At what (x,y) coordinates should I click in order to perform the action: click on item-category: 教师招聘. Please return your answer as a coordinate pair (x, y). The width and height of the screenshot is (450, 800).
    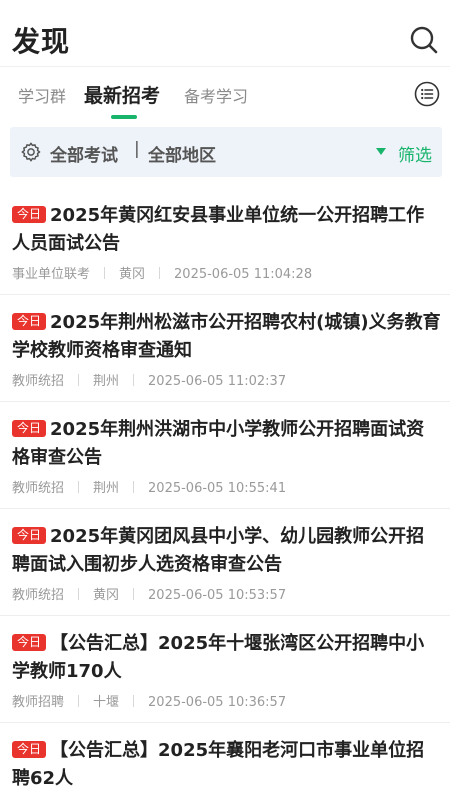
    Looking at the image, I should click on (38, 702).